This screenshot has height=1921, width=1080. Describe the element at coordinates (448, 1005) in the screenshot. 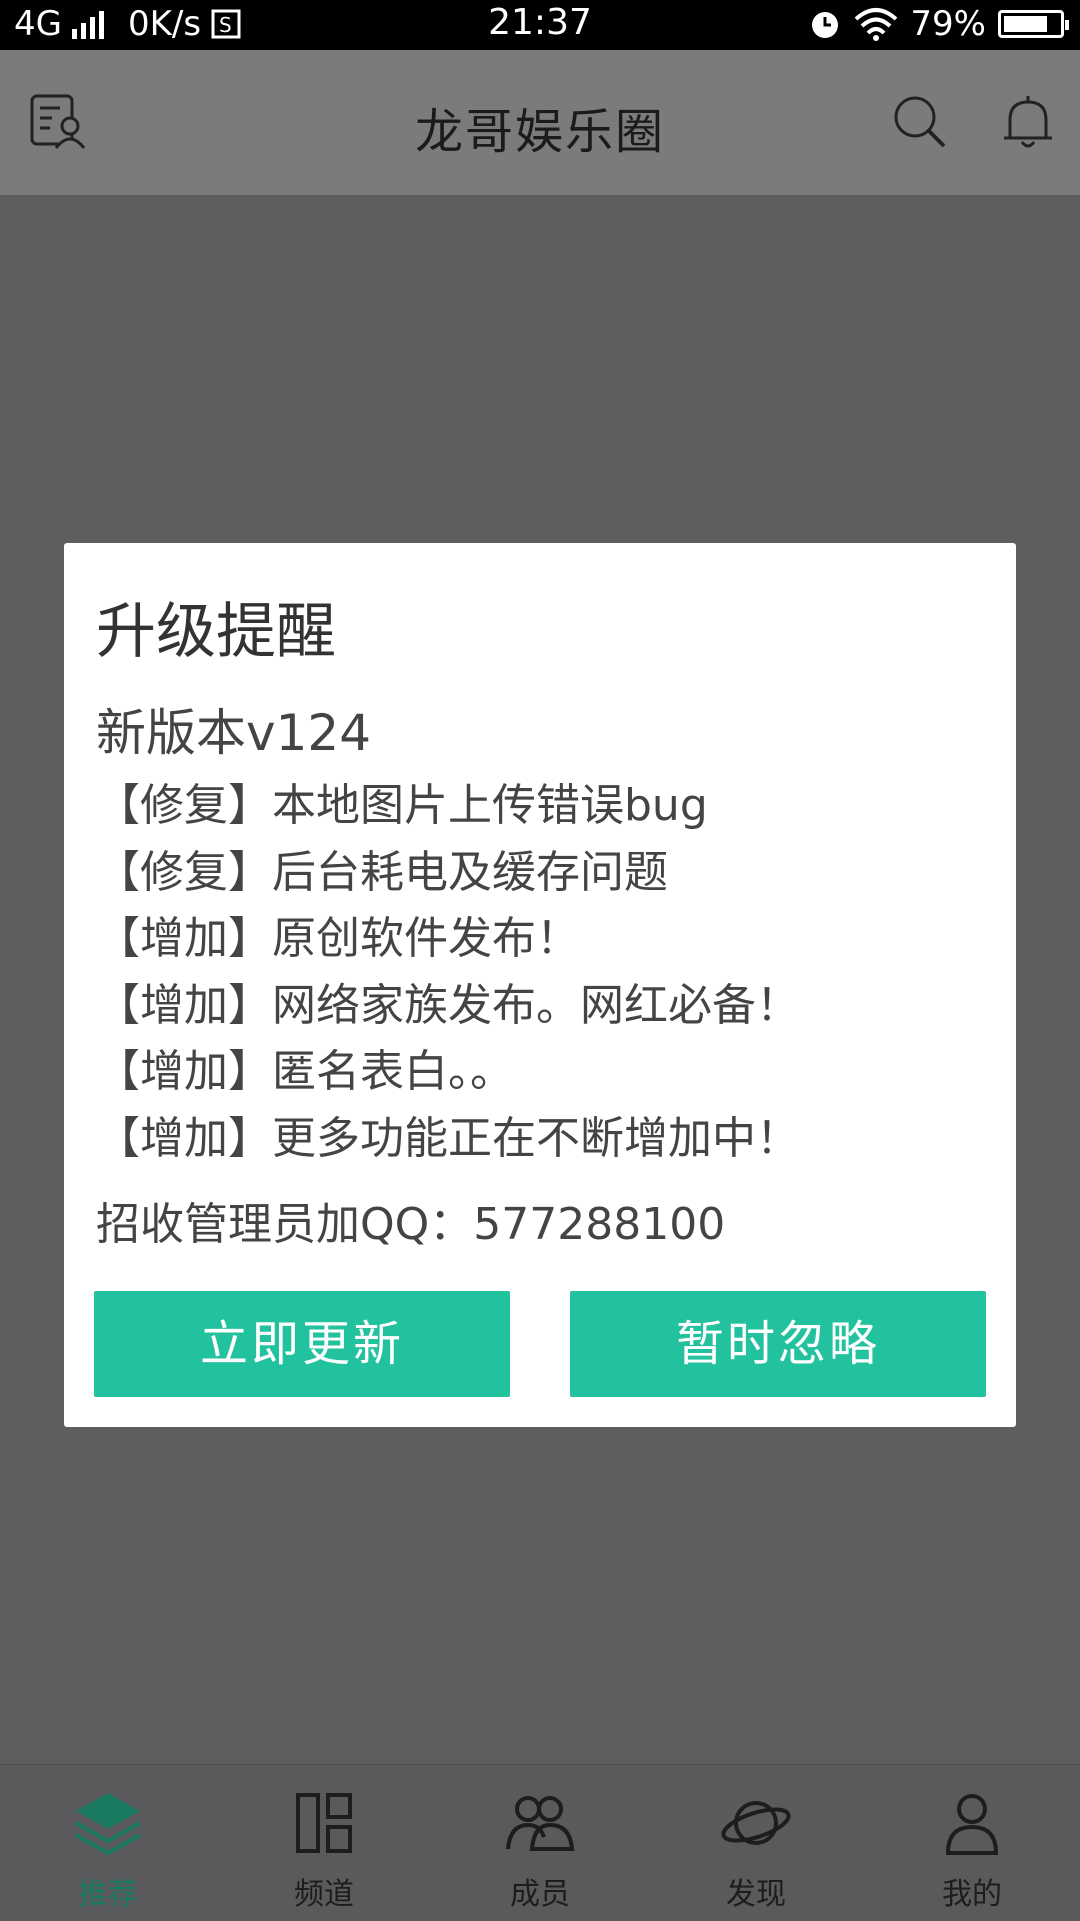

I see `changelog-item: 【增加】网络家族发布。网红必备！` at that location.